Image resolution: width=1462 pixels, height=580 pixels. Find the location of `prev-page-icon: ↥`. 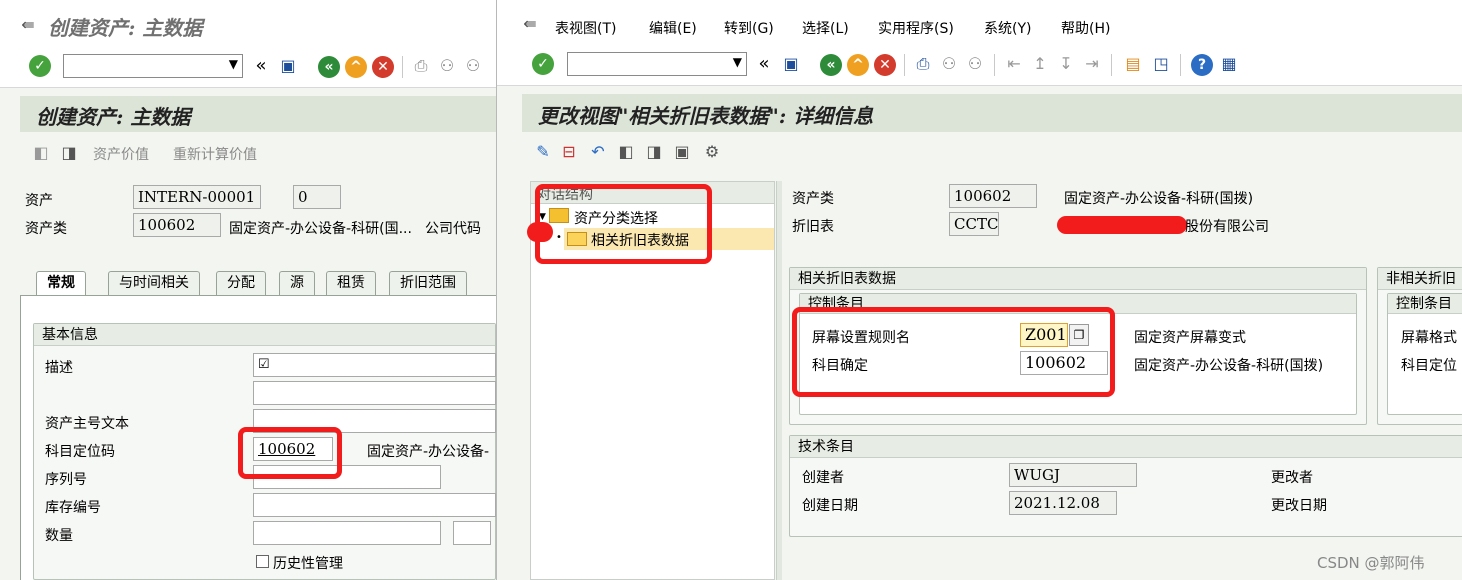

prev-page-icon: ↥ is located at coordinates (1040, 64).